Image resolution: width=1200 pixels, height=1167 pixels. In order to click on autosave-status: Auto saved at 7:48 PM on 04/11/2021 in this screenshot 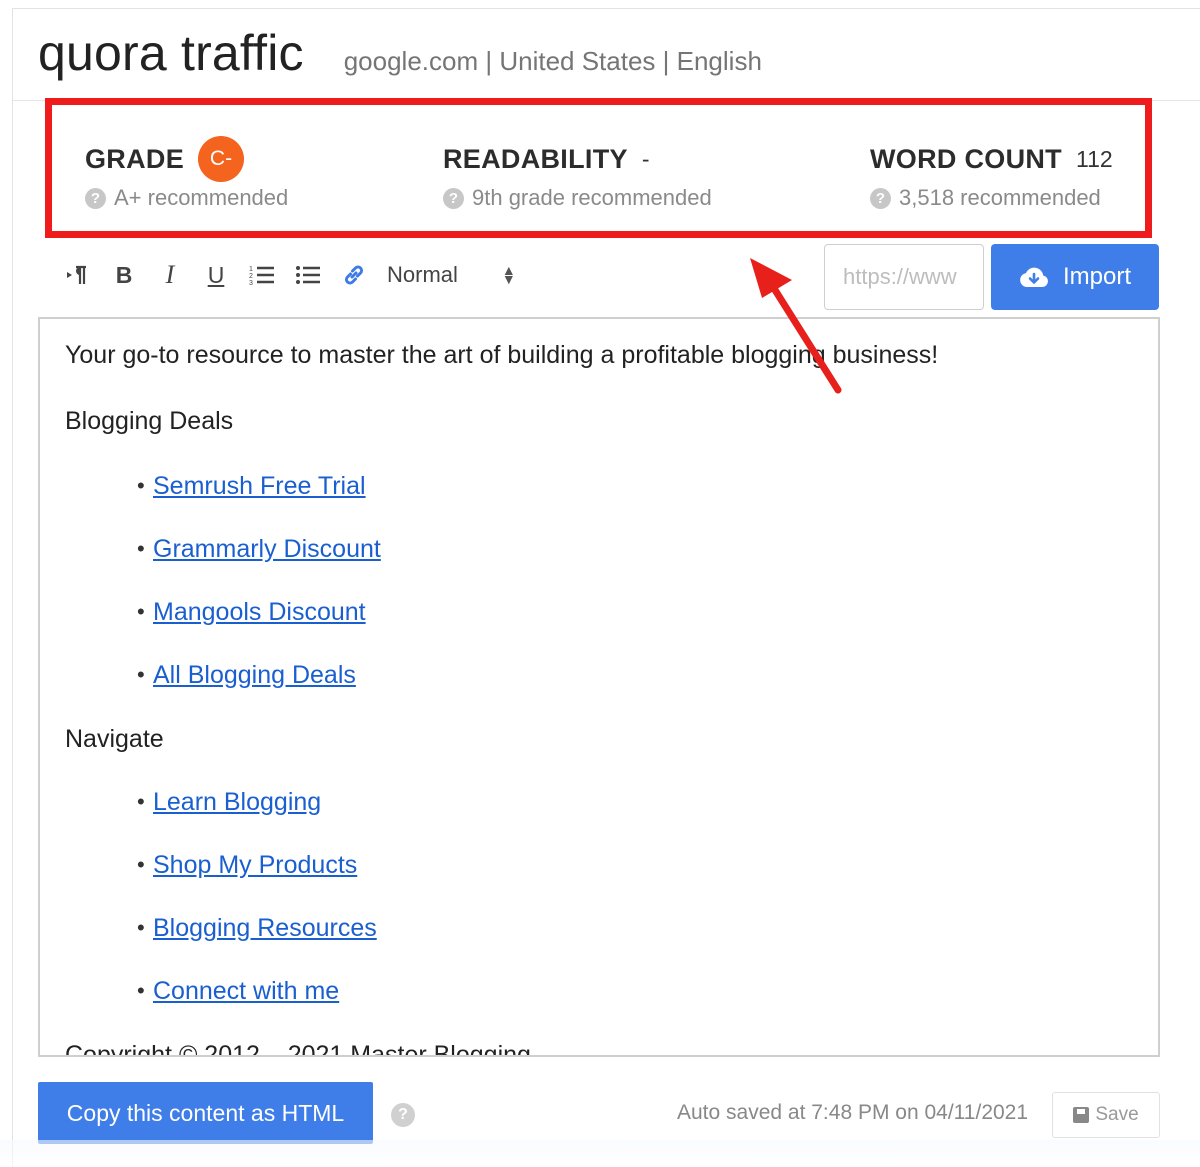, I will do `click(853, 1112)`.